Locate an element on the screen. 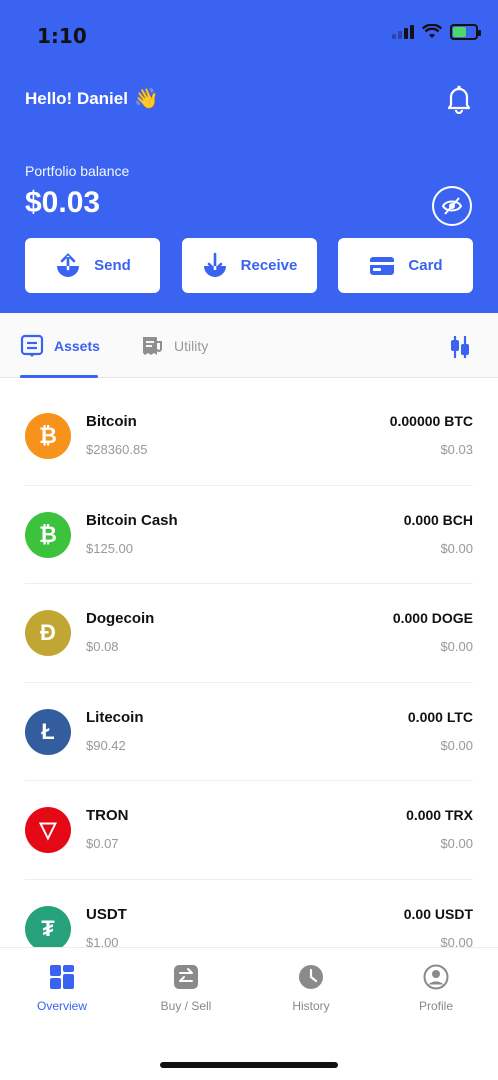 The height and width of the screenshot is (1080, 498). hide-balance-button is located at coordinates (452, 206).